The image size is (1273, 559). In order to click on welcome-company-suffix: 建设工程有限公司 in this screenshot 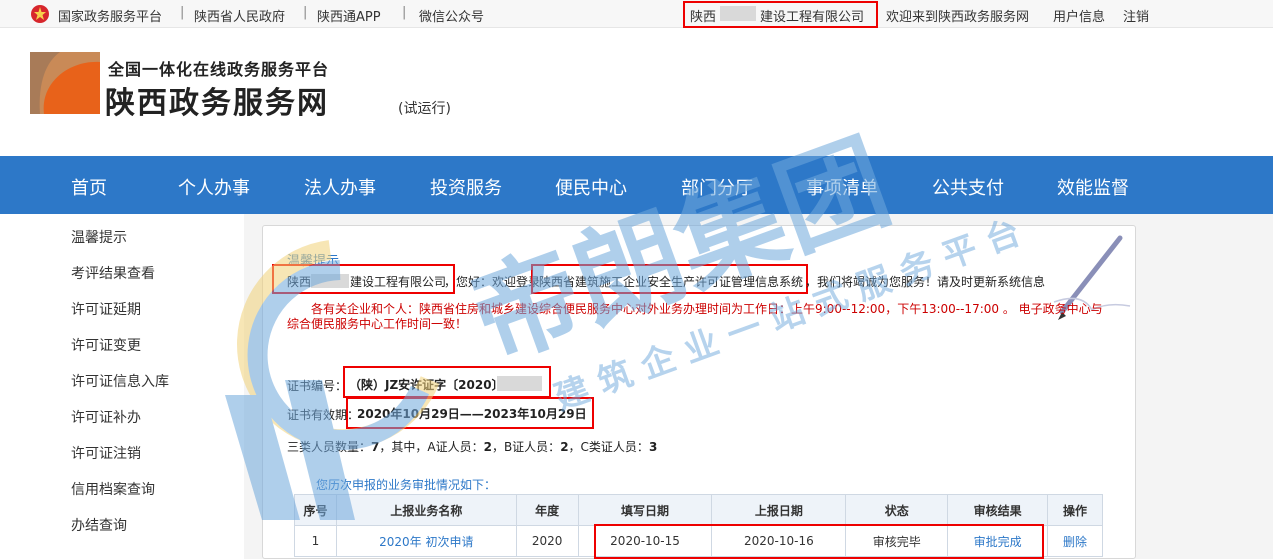, I will do `click(398, 282)`.